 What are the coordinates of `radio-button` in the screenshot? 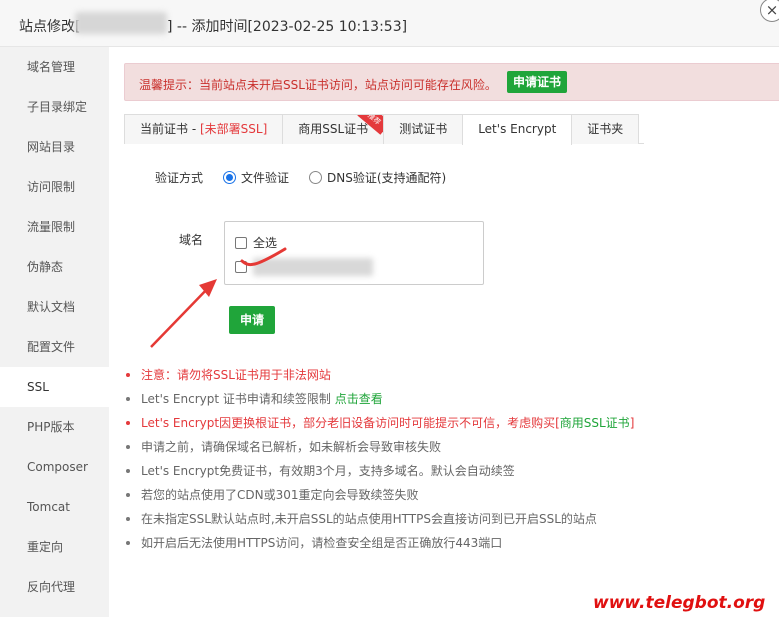 It's located at (316, 177).